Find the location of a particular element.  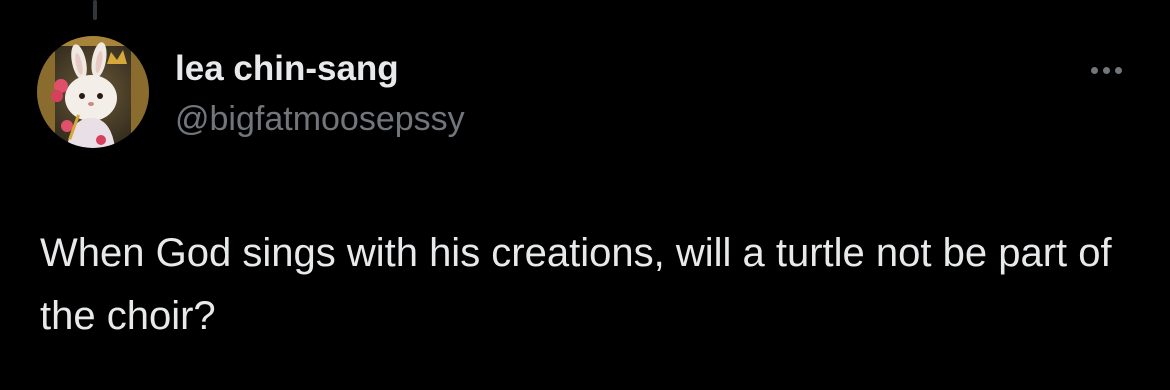

avatar is located at coordinates (93, 92).